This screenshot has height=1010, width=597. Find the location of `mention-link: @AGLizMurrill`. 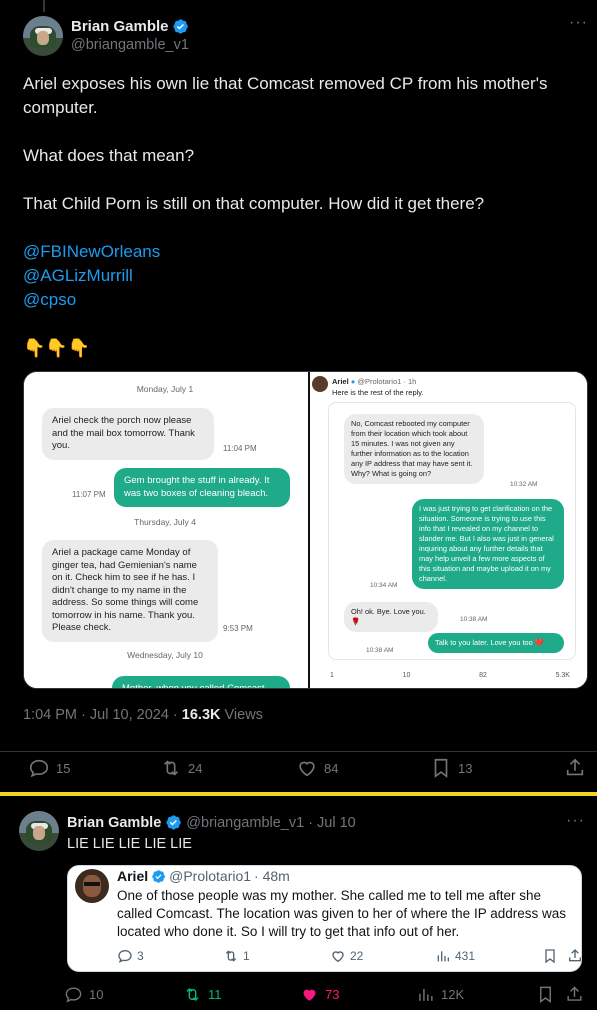

mention-link: @AGLizMurrill is located at coordinates (303, 276).